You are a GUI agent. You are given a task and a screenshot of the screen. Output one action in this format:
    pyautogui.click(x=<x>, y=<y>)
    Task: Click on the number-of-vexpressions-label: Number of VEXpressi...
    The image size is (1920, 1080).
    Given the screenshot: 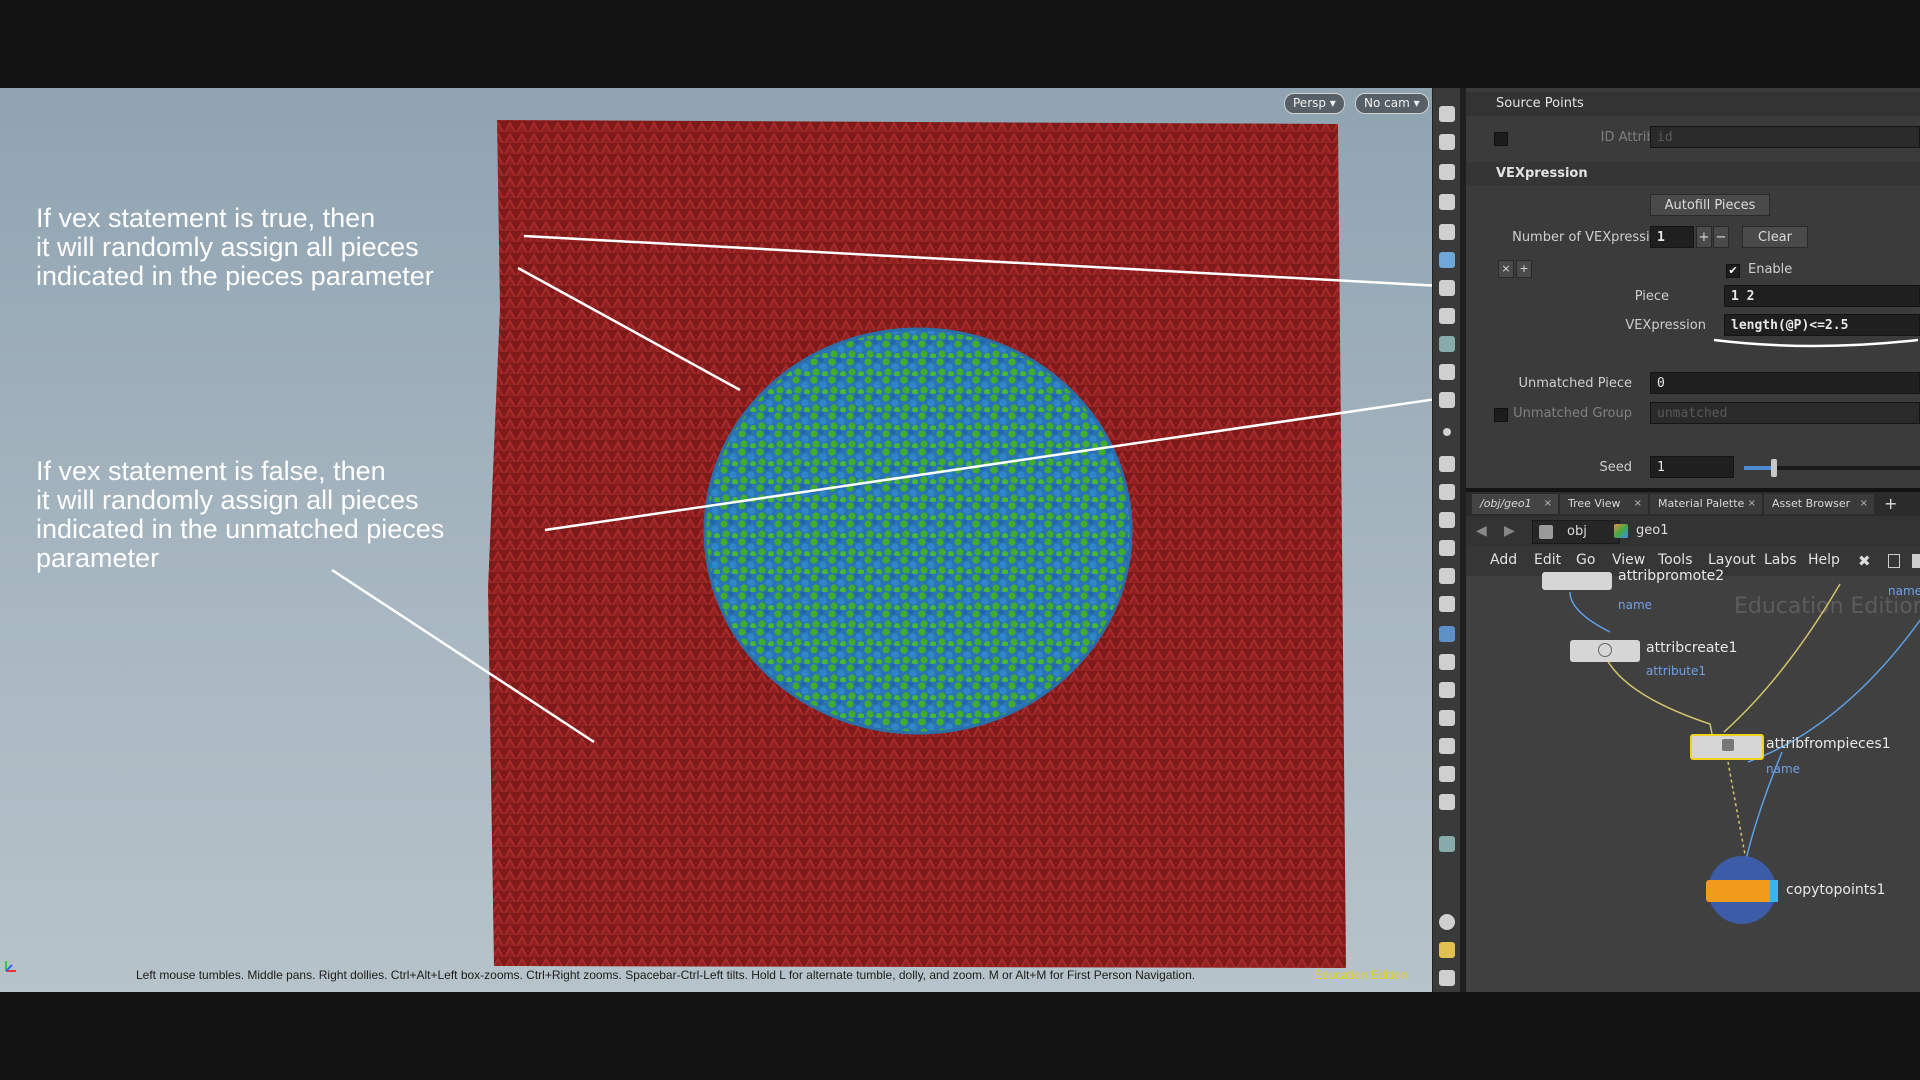 What is the action you would take?
    pyautogui.click(x=1587, y=237)
    